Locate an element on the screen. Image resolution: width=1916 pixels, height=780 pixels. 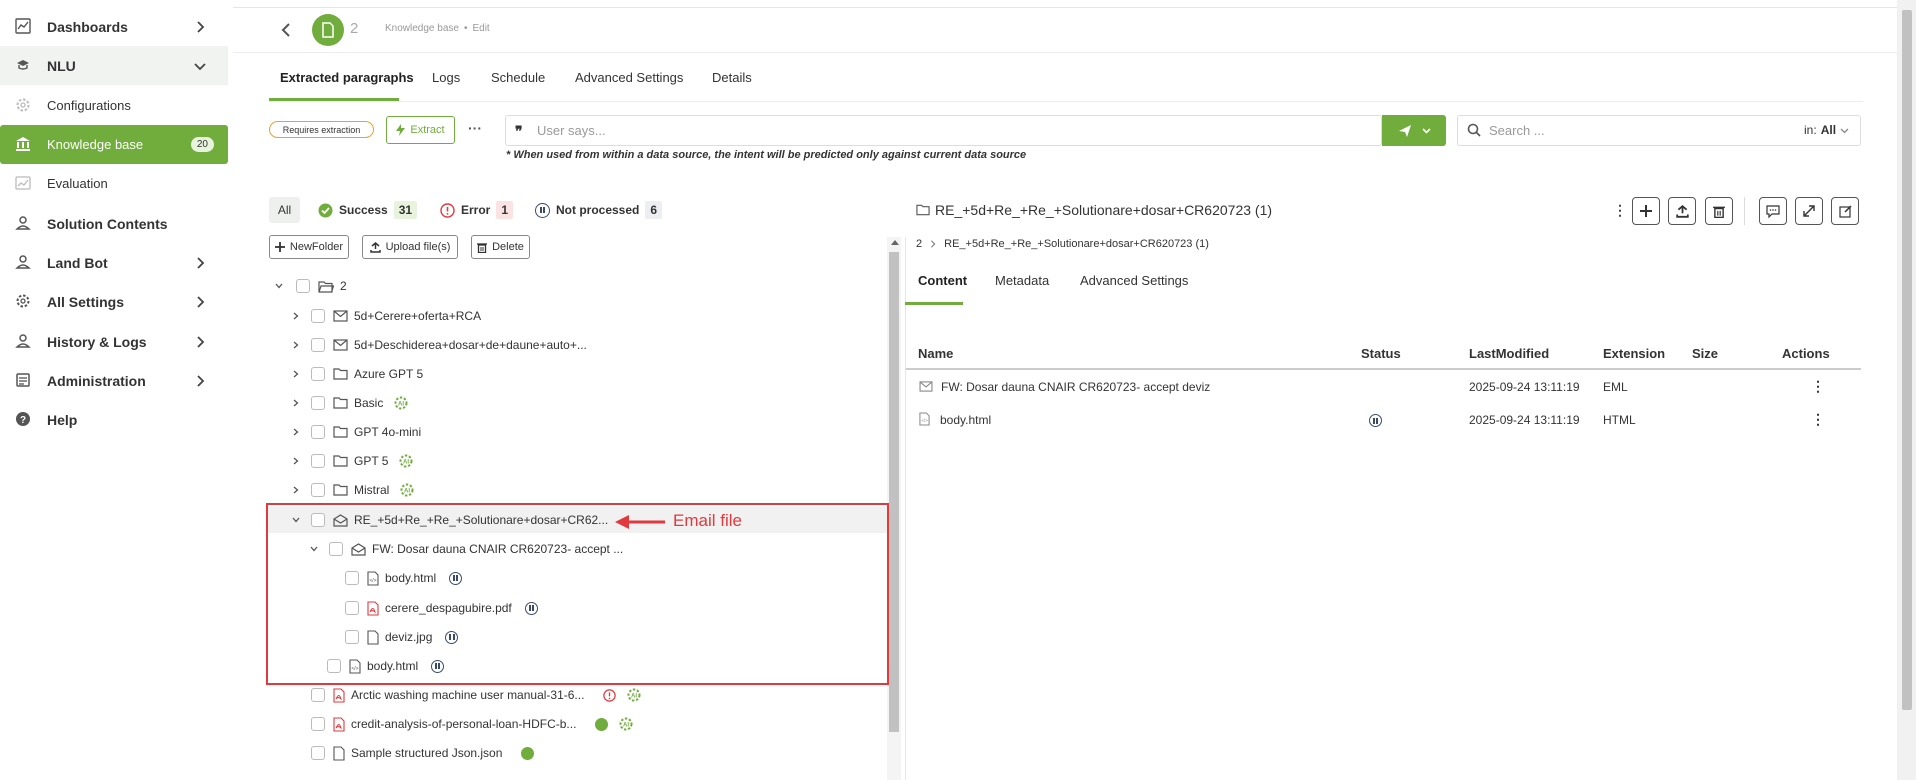
scrollbar-thumb is located at coordinates (894, 492).